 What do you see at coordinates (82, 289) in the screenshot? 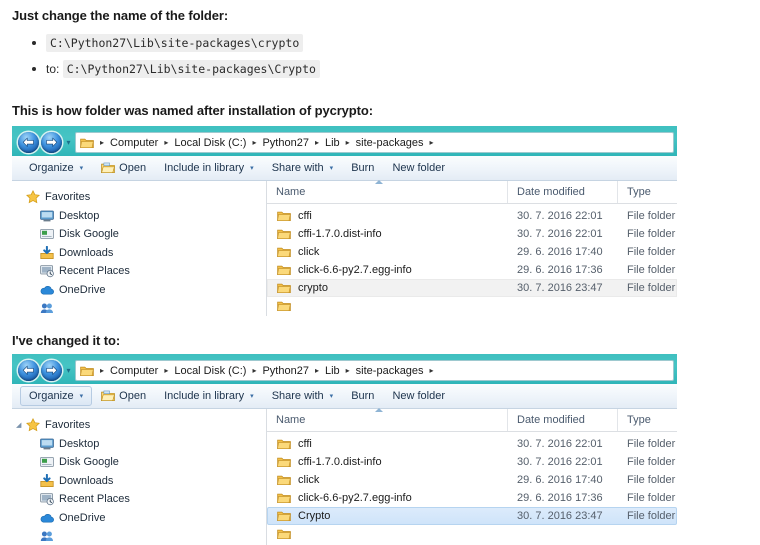
I see `sidebar-item-label: OneDrive` at bounding box center [82, 289].